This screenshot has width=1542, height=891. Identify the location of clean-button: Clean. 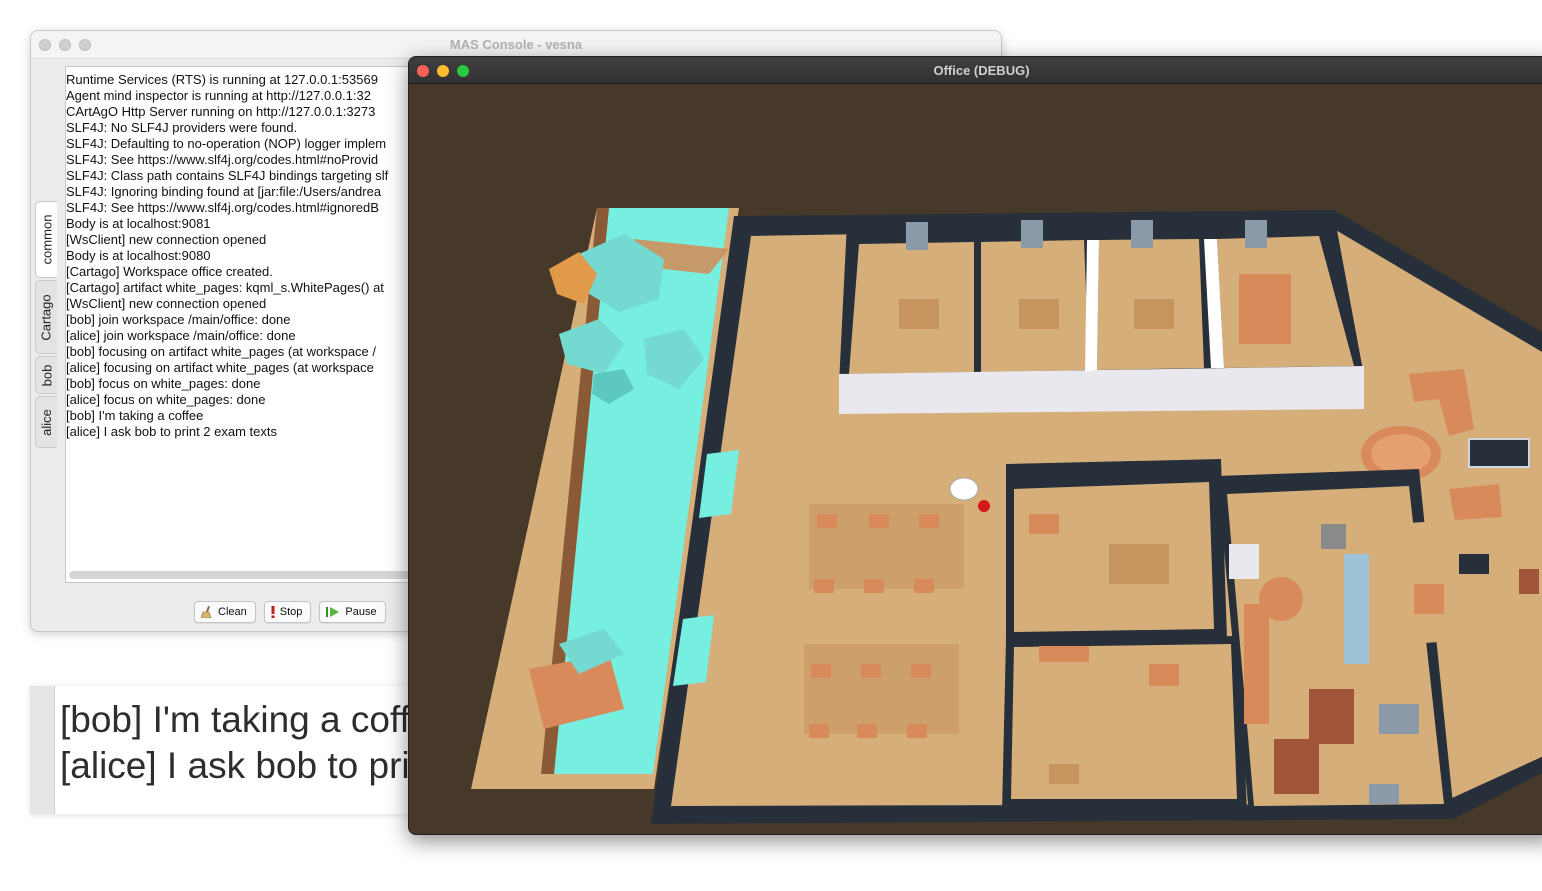
(225, 612).